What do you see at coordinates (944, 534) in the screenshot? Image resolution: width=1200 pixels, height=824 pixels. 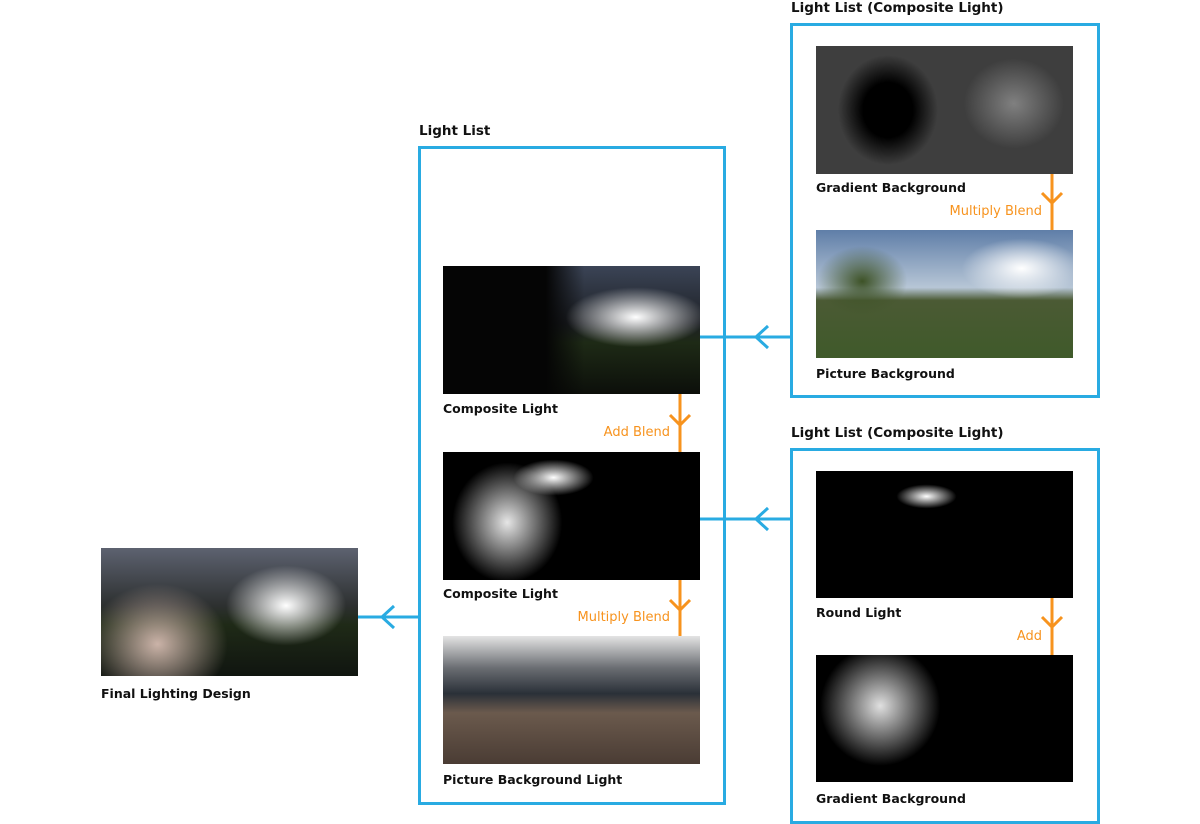 I see `round-light-image` at bounding box center [944, 534].